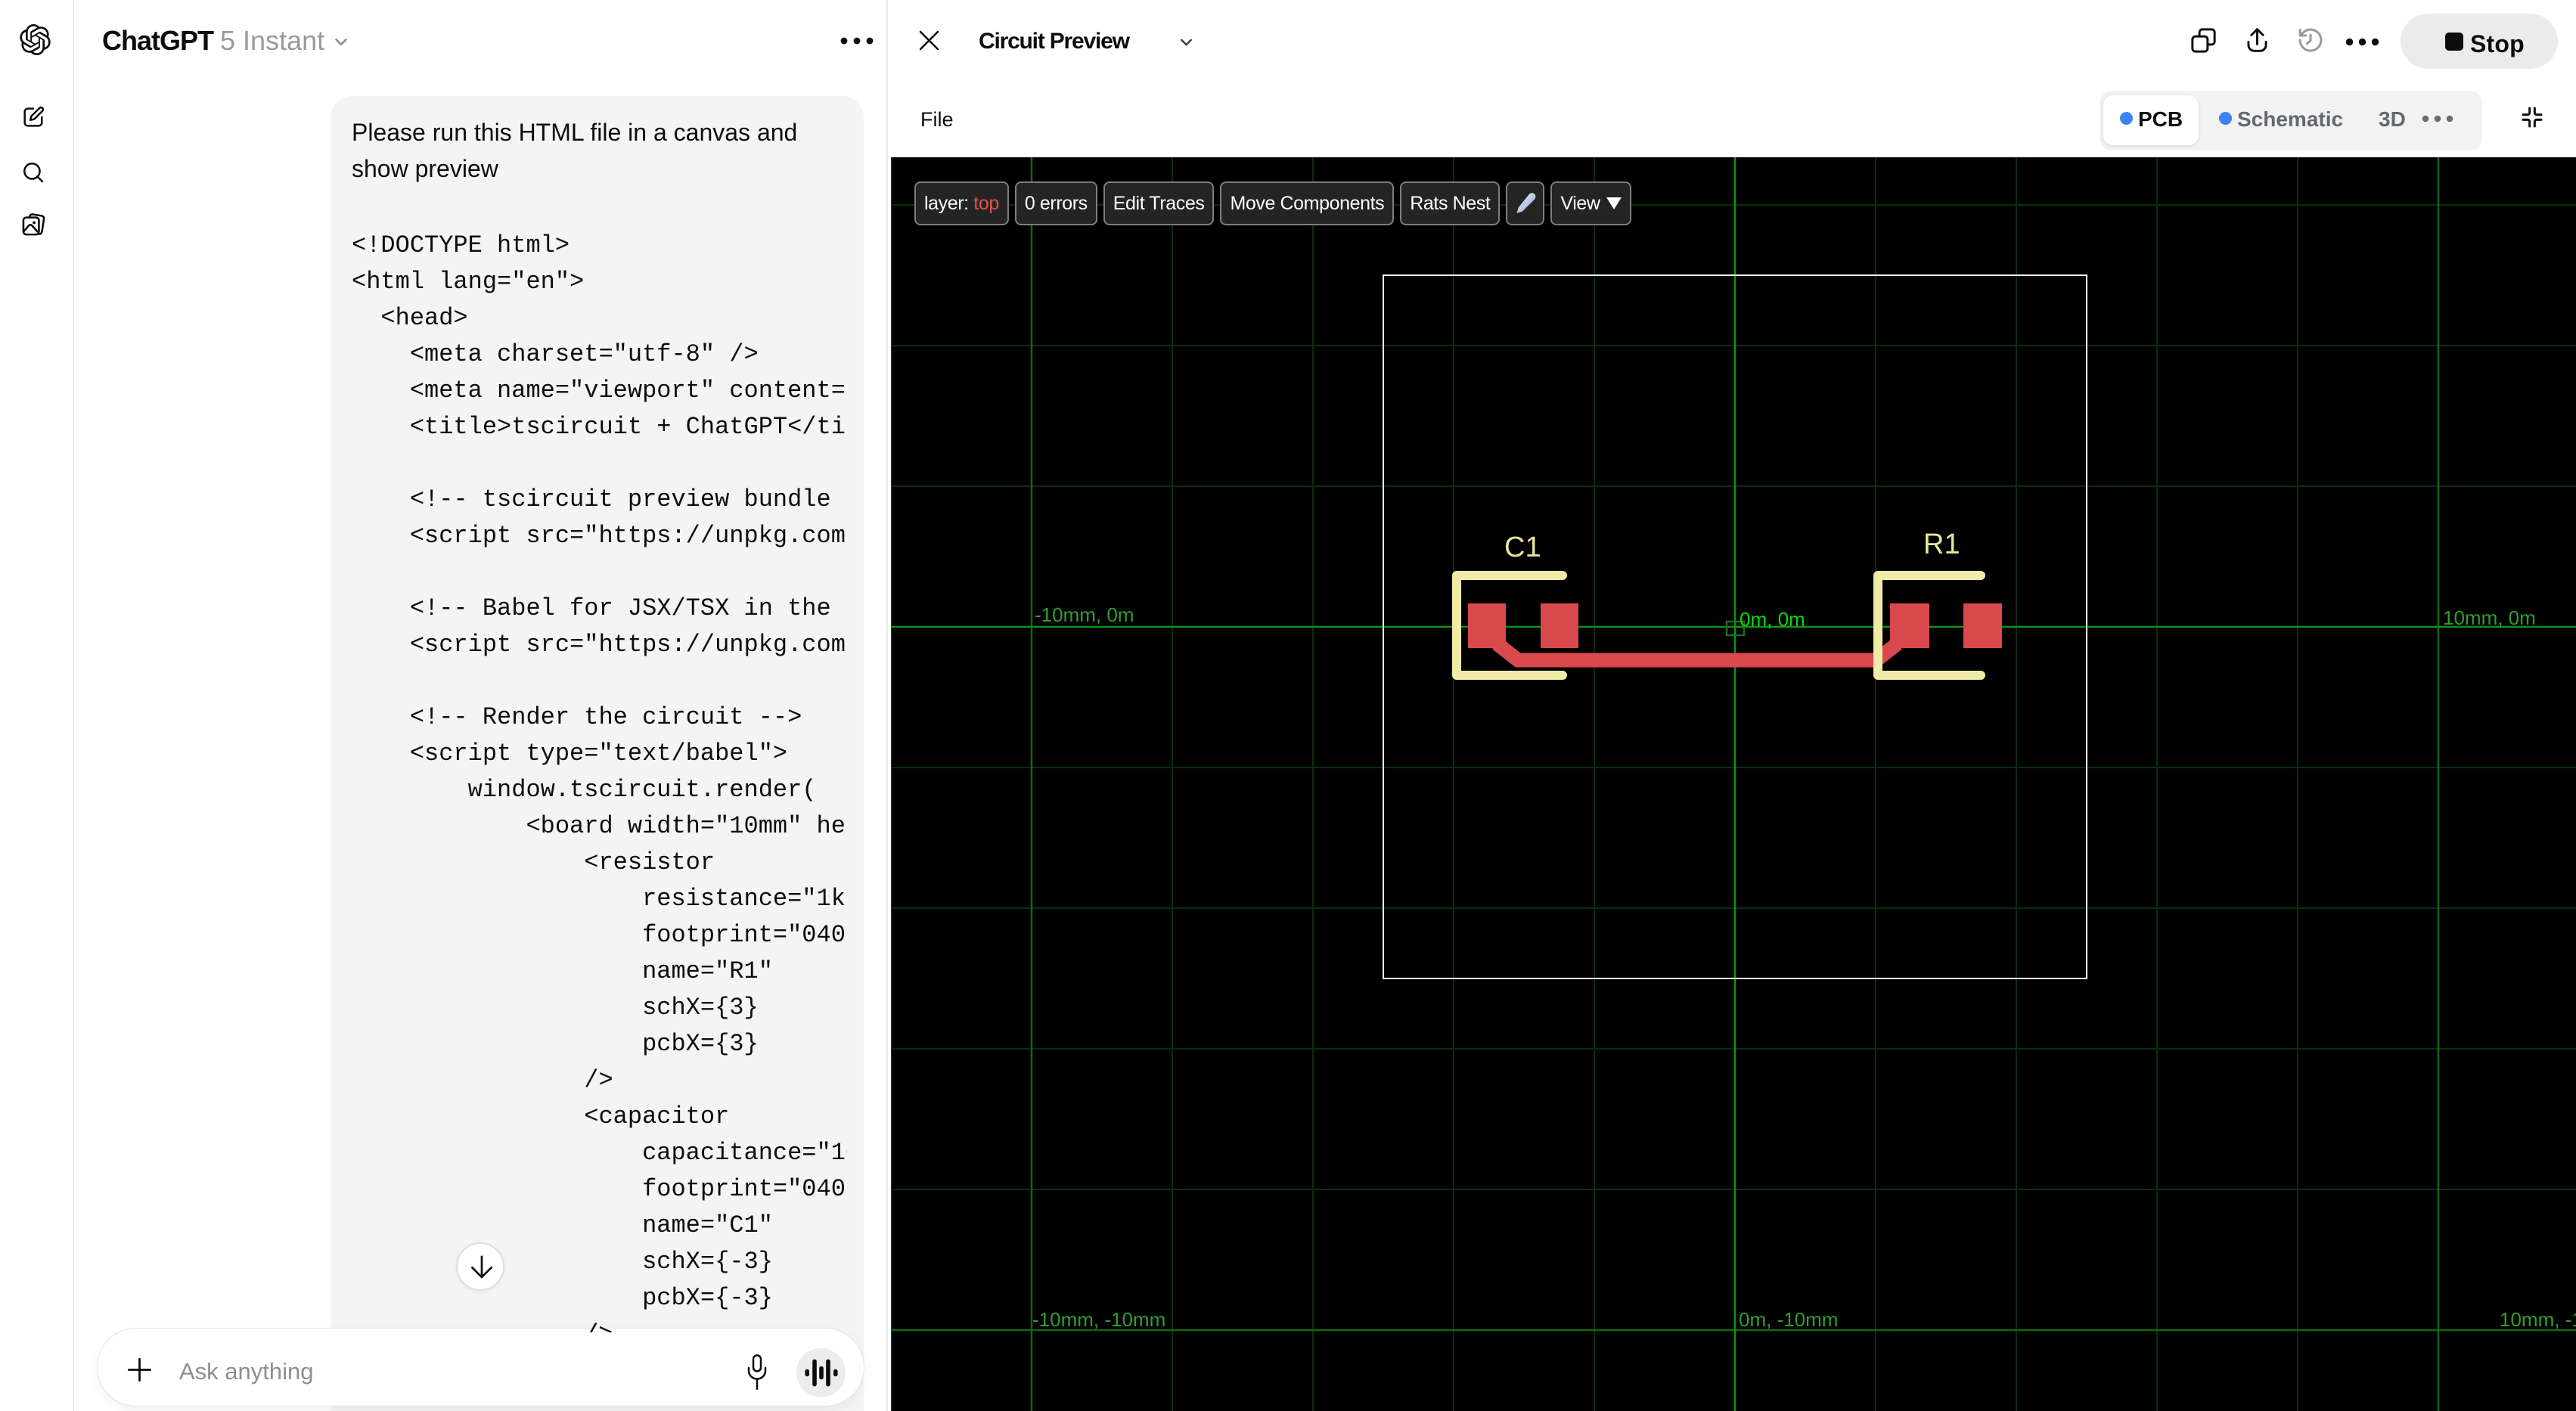 The image size is (2576, 1411). Describe the element at coordinates (1522, 547) in the screenshot. I see `svg-text: C1` at that location.